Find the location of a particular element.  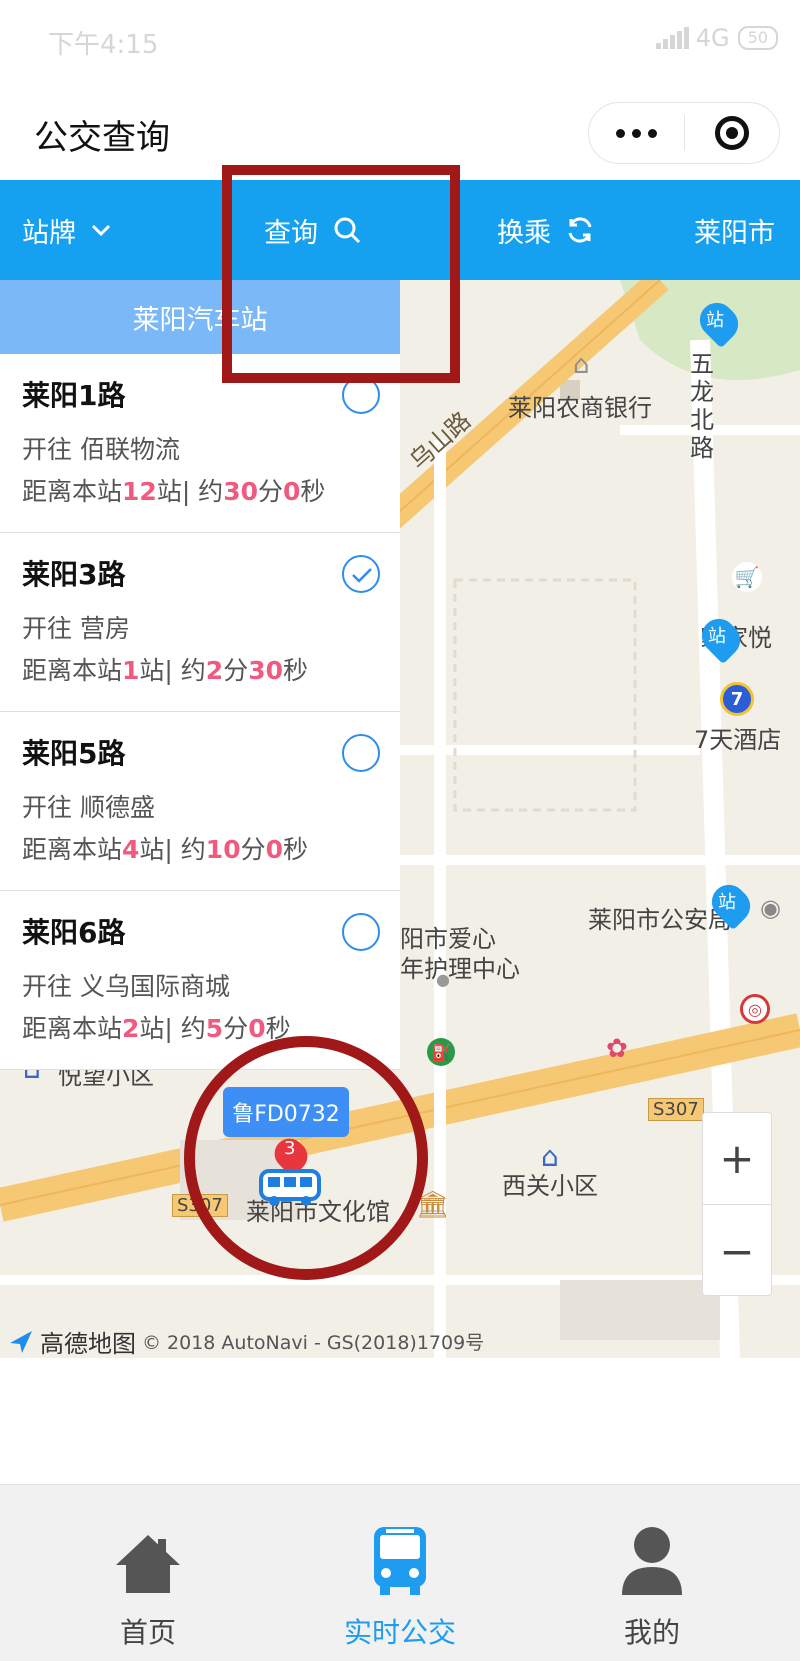

map-label-s307-east: S307 is located at coordinates (676, 1109).